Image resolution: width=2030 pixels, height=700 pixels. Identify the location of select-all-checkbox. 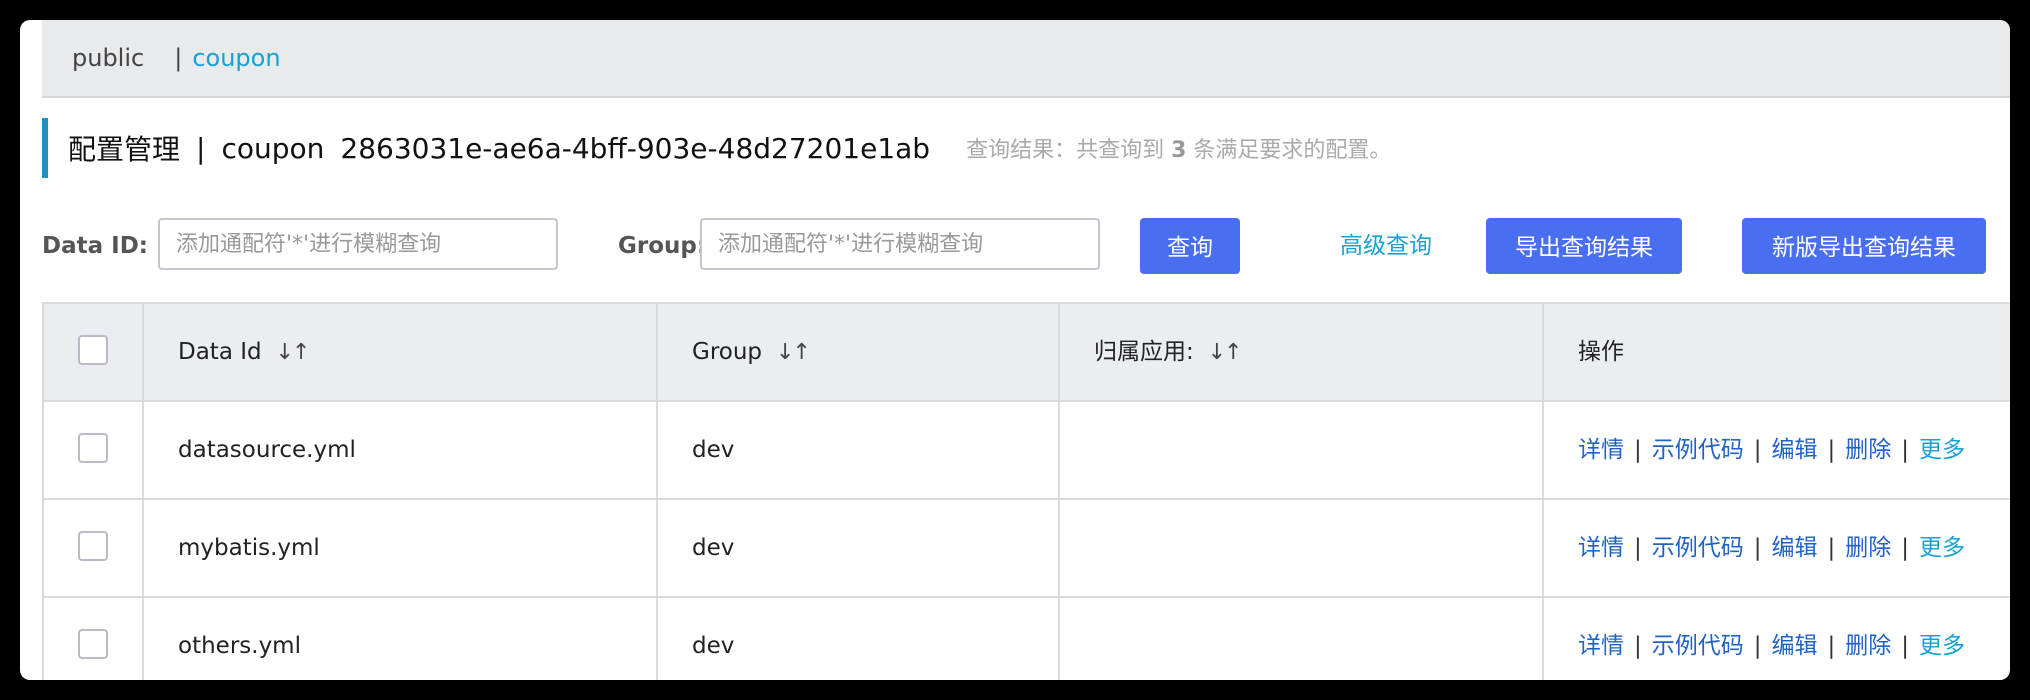
(93, 350).